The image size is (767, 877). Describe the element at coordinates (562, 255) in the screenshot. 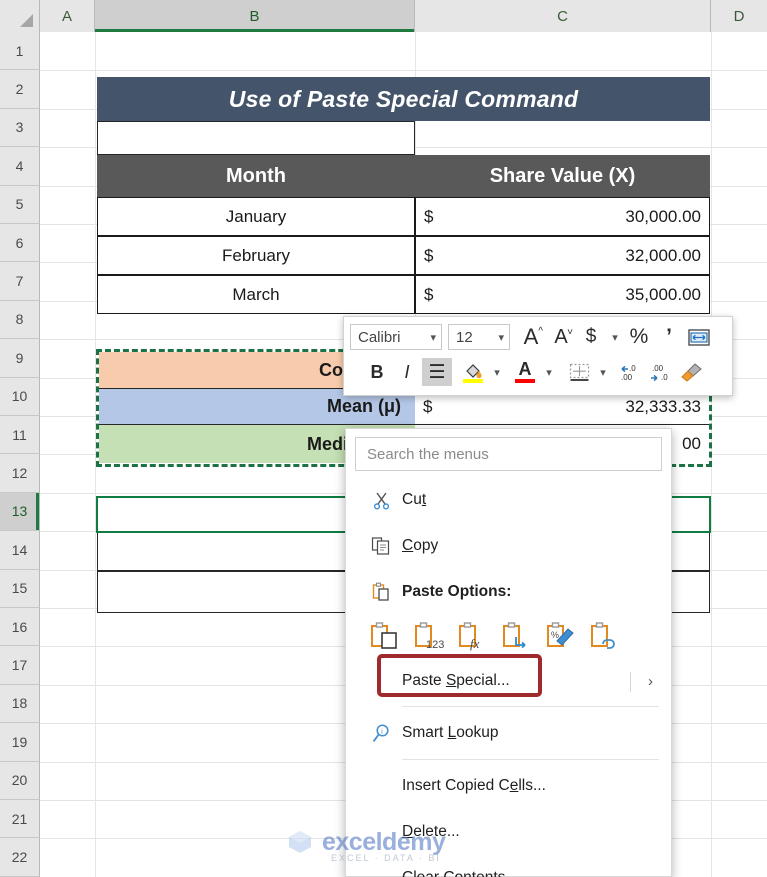

I see `table-row: $ 32,000.00` at that location.